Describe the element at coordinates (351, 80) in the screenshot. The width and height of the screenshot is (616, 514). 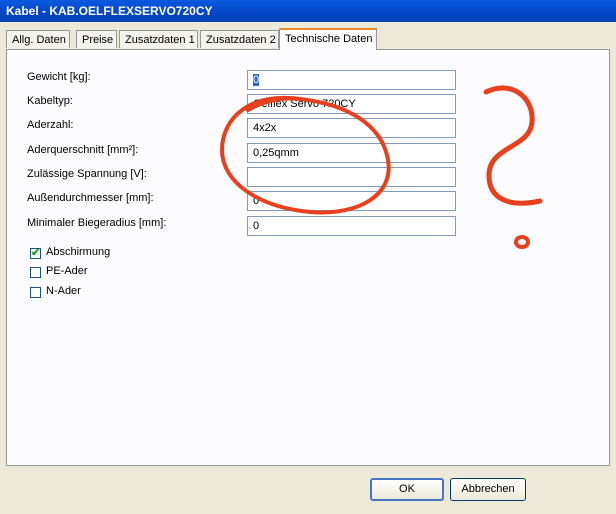
I see `gewicht-input: 0` at that location.